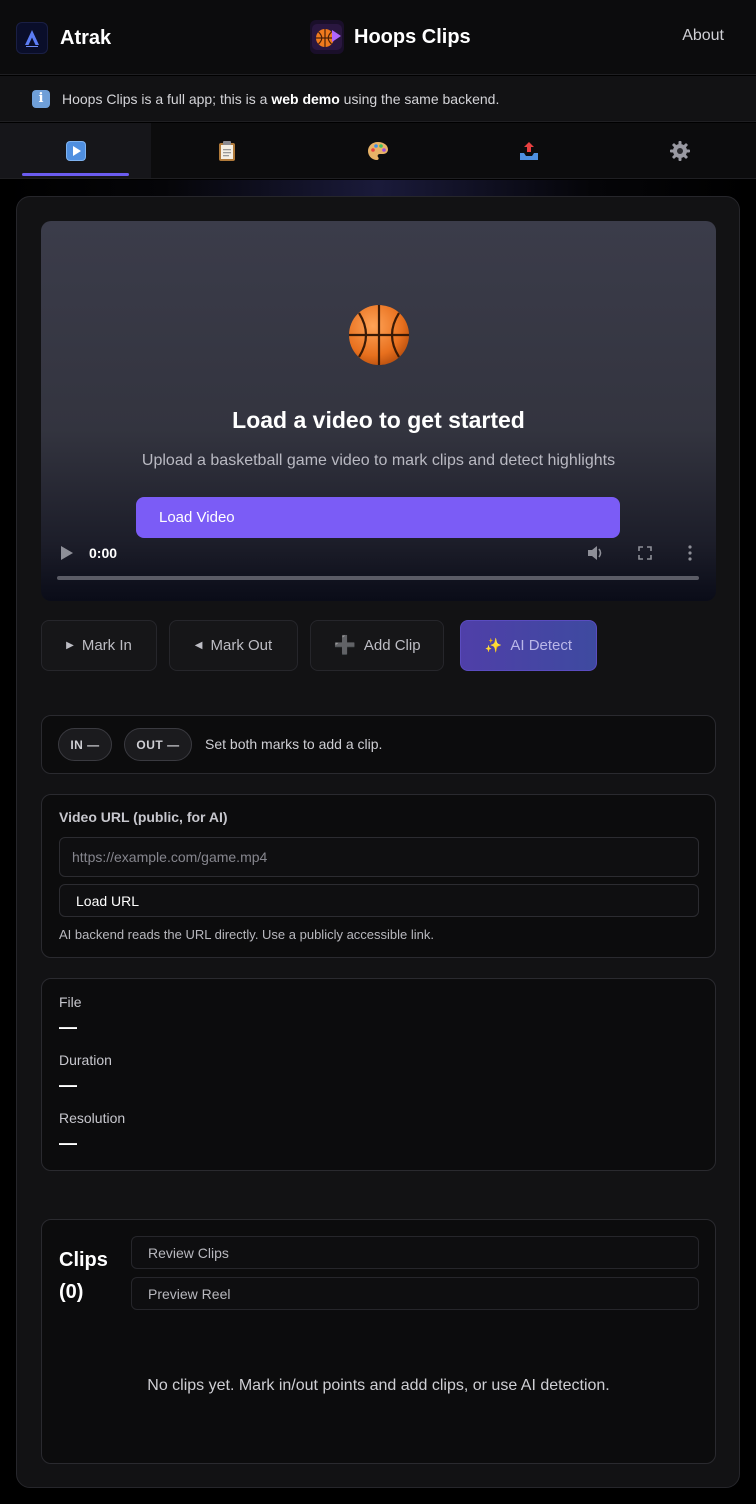  I want to click on palette-icon, so click(378, 151).